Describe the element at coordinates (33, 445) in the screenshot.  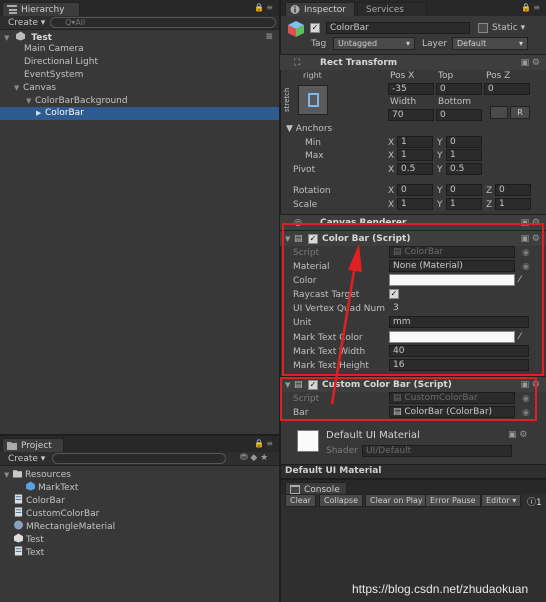
I see `tab-project: Project` at that location.